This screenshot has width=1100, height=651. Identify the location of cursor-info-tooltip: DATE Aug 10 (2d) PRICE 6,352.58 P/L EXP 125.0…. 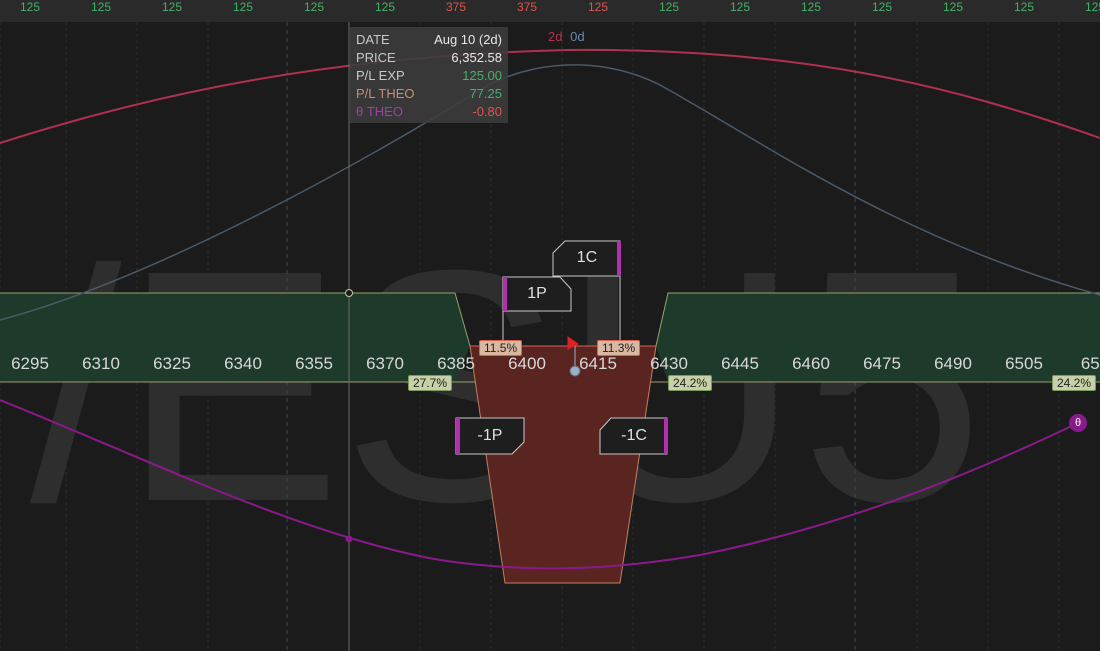
(429, 75).